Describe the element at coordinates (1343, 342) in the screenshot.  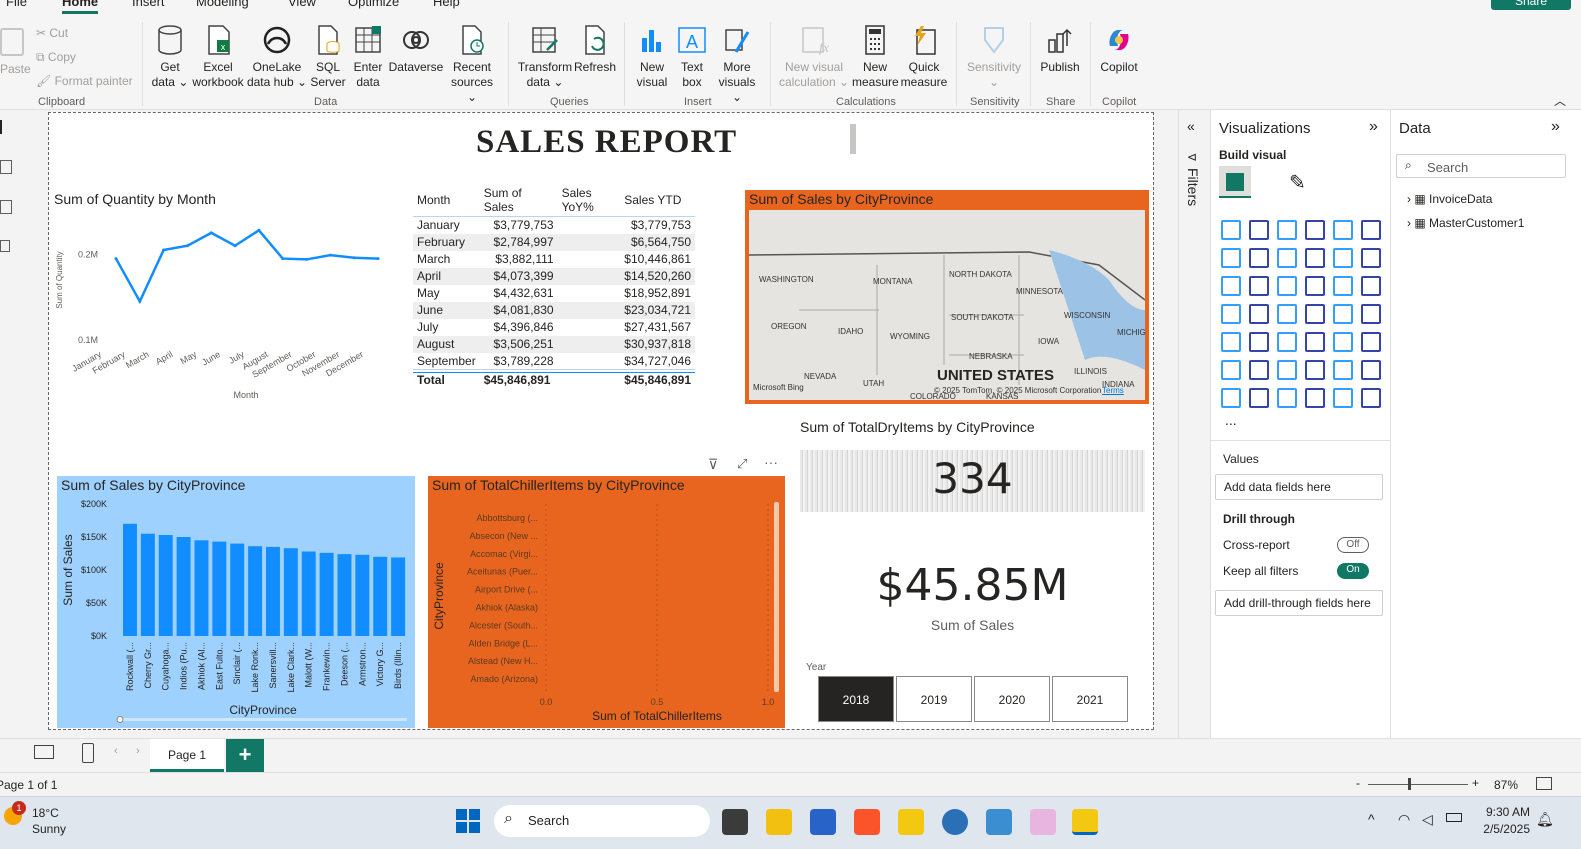
I see `matrix-icon` at that location.